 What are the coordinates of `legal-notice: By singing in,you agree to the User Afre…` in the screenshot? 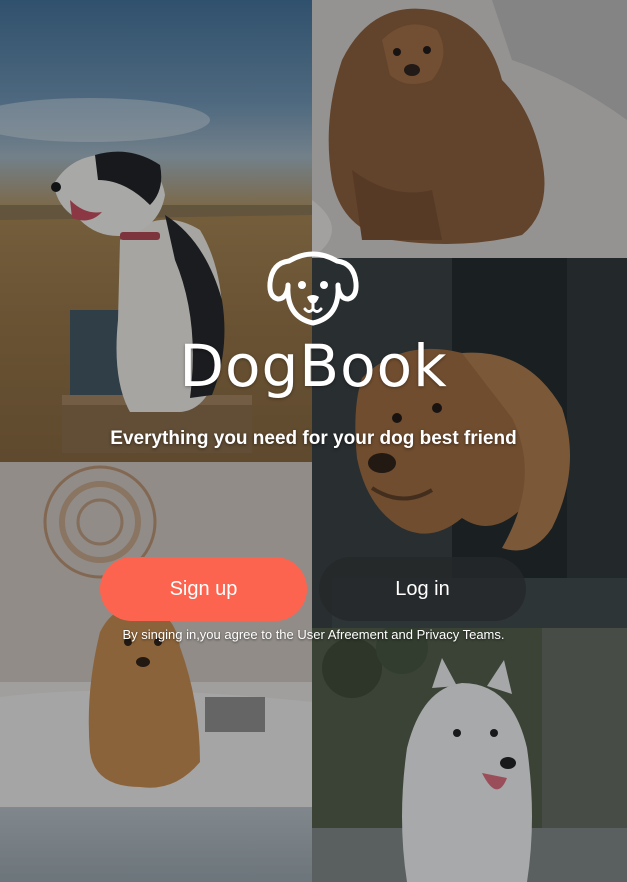 It's located at (313, 634).